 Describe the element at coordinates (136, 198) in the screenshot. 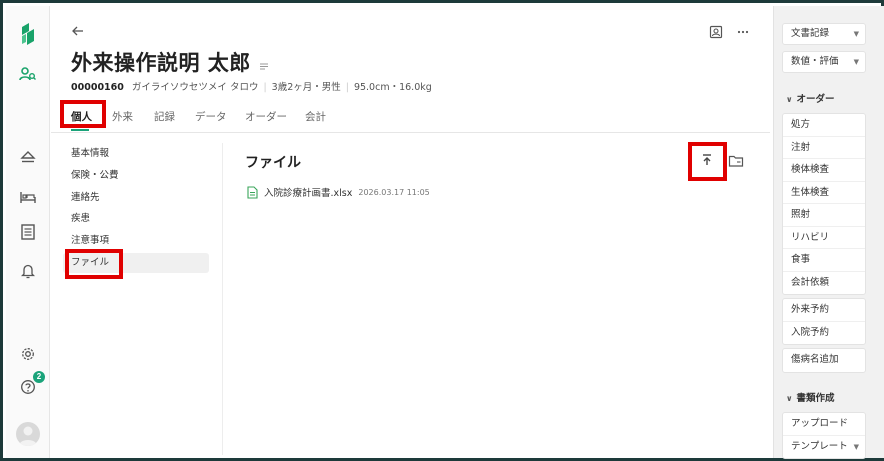

I see `menu-item-contacts: 連絡先` at that location.